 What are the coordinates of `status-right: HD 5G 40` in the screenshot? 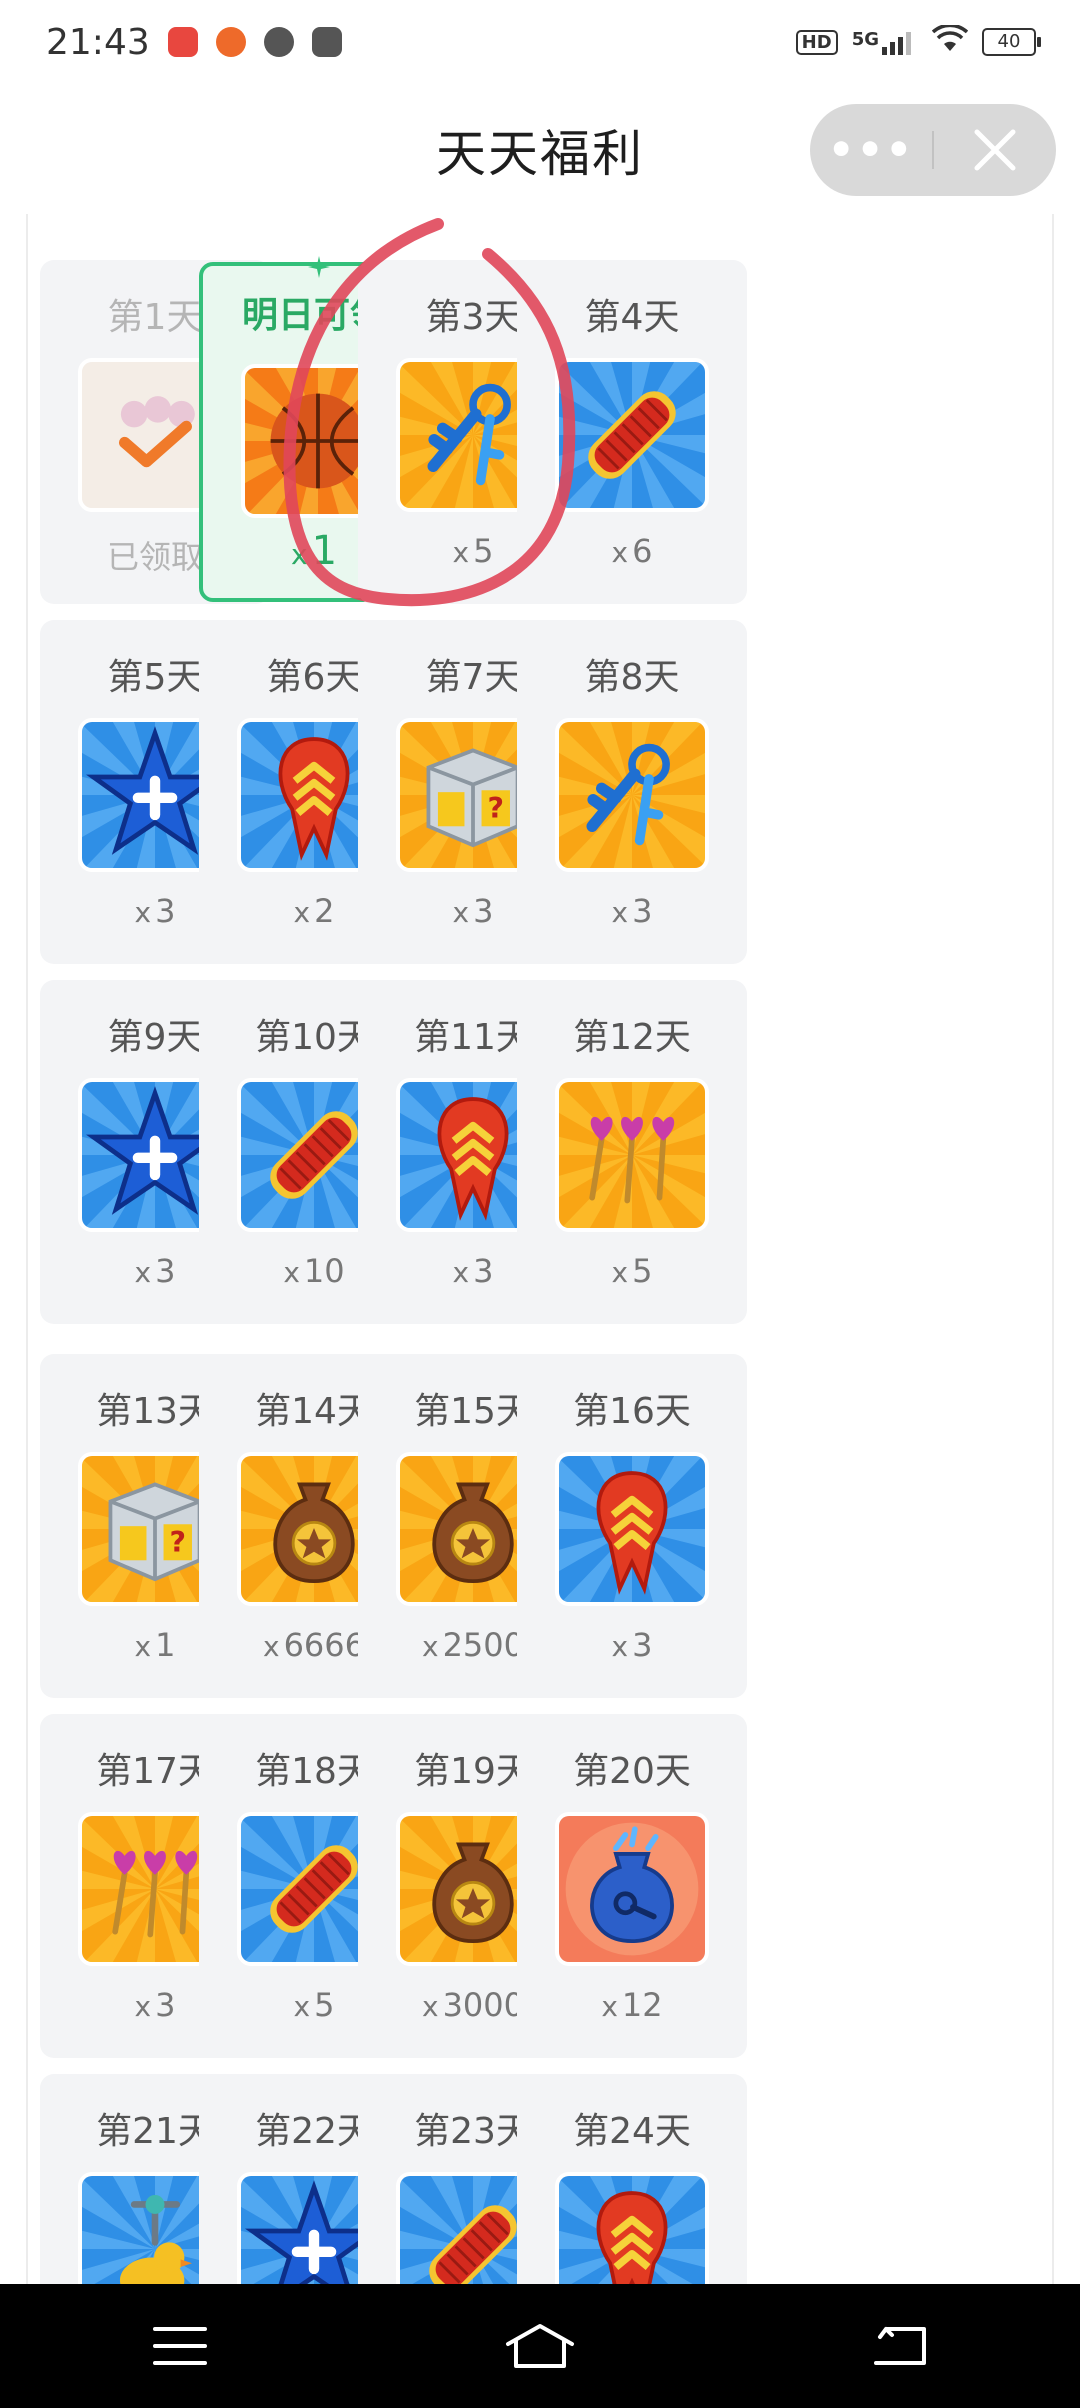 It's located at (918, 41).